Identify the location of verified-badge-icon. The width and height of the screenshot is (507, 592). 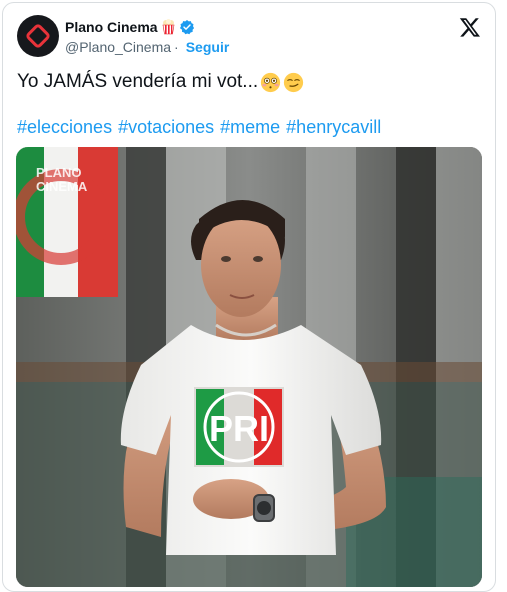
(186, 27).